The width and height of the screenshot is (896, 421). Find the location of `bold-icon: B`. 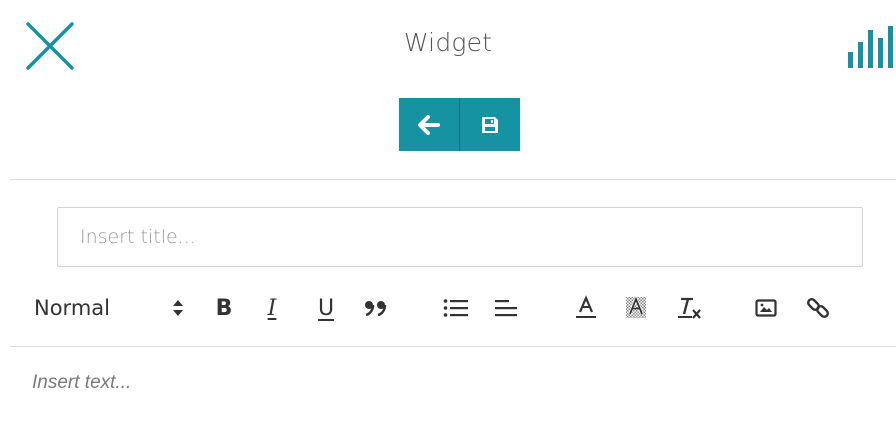

bold-icon: B is located at coordinates (224, 308).